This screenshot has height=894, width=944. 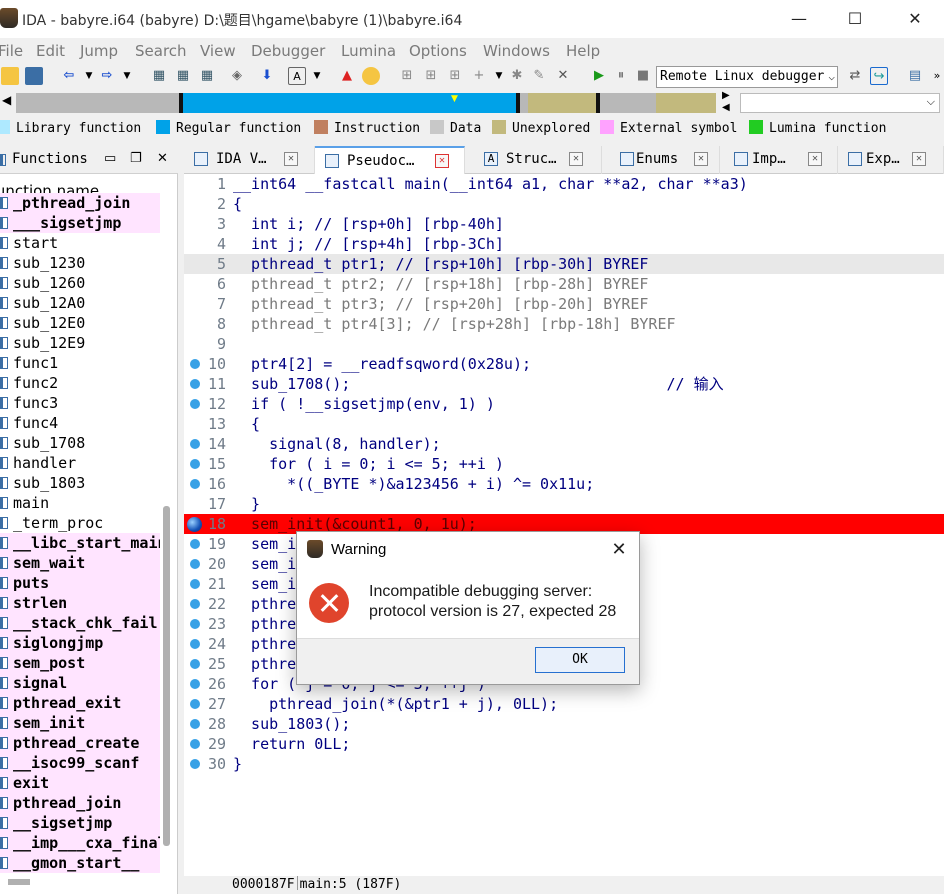 What do you see at coordinates (237, 76) in the screenshot?
I see `binary-icon: ◈` at bounding box center [237, 76].